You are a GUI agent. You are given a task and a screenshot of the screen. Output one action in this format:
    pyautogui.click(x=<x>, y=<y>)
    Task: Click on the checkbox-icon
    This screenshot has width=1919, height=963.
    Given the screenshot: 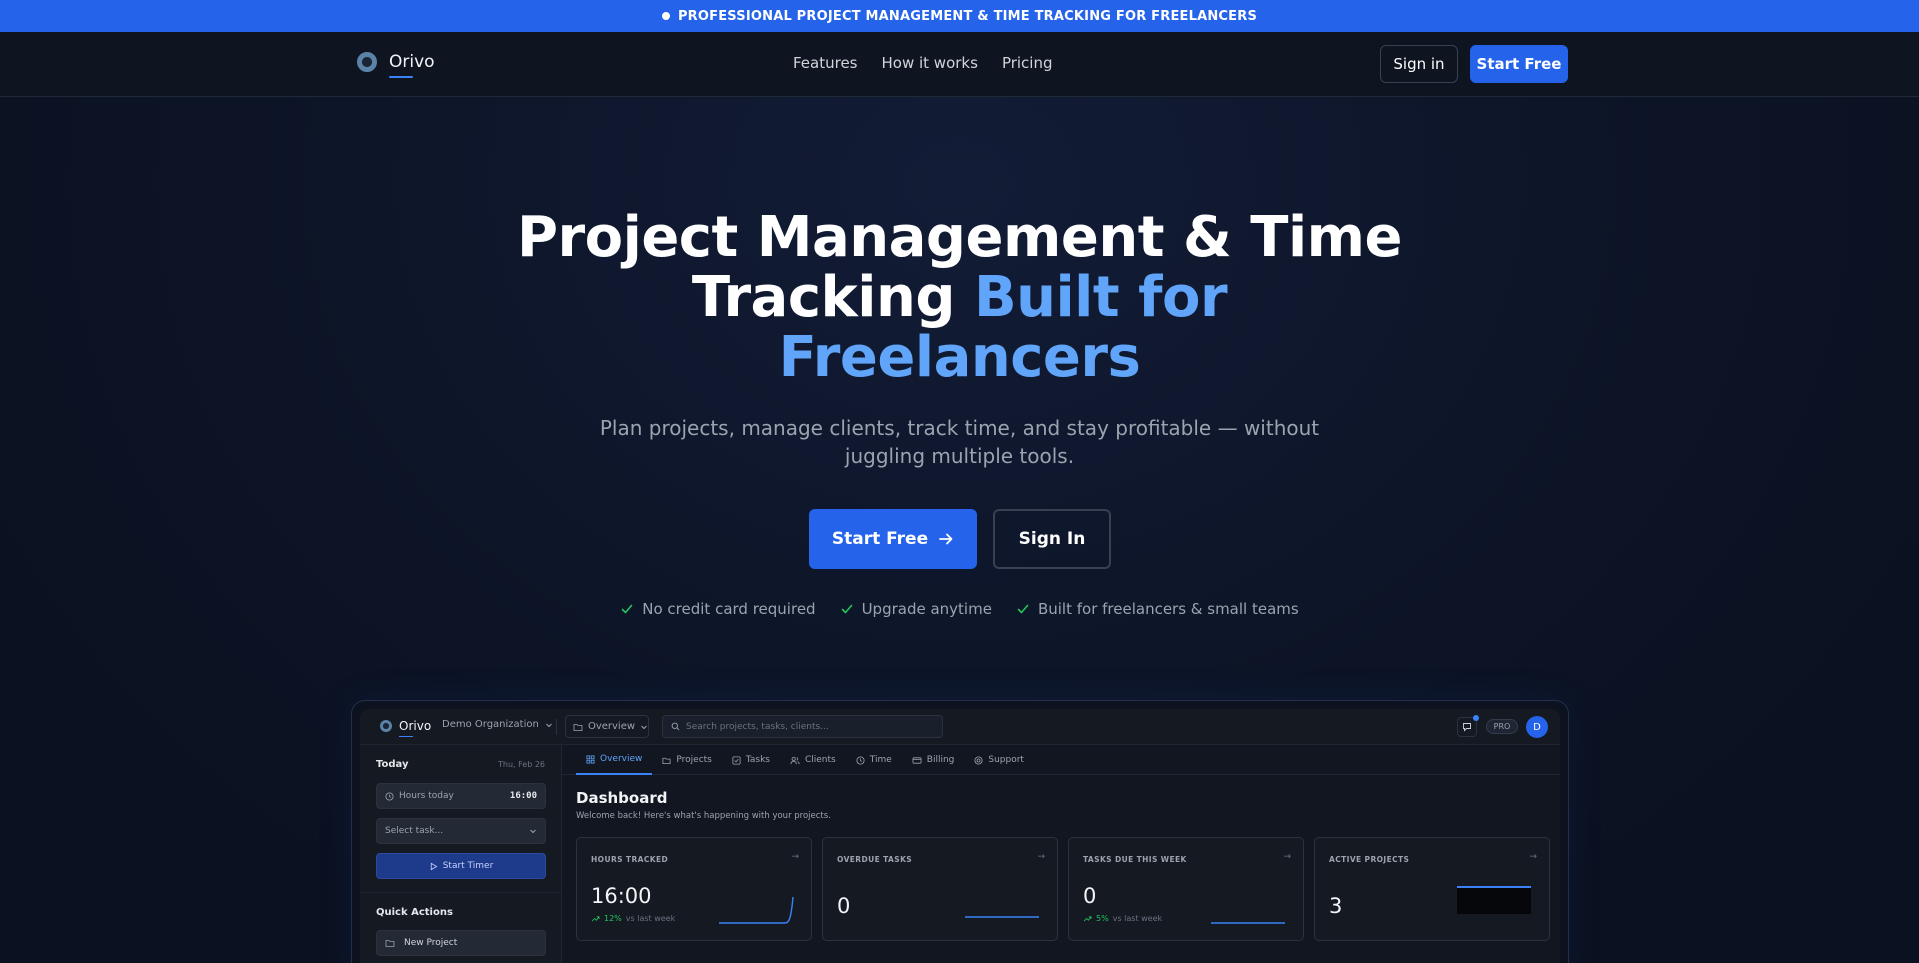 What is the action you would take?
    pyautogui.click(x=736, y=760)
    